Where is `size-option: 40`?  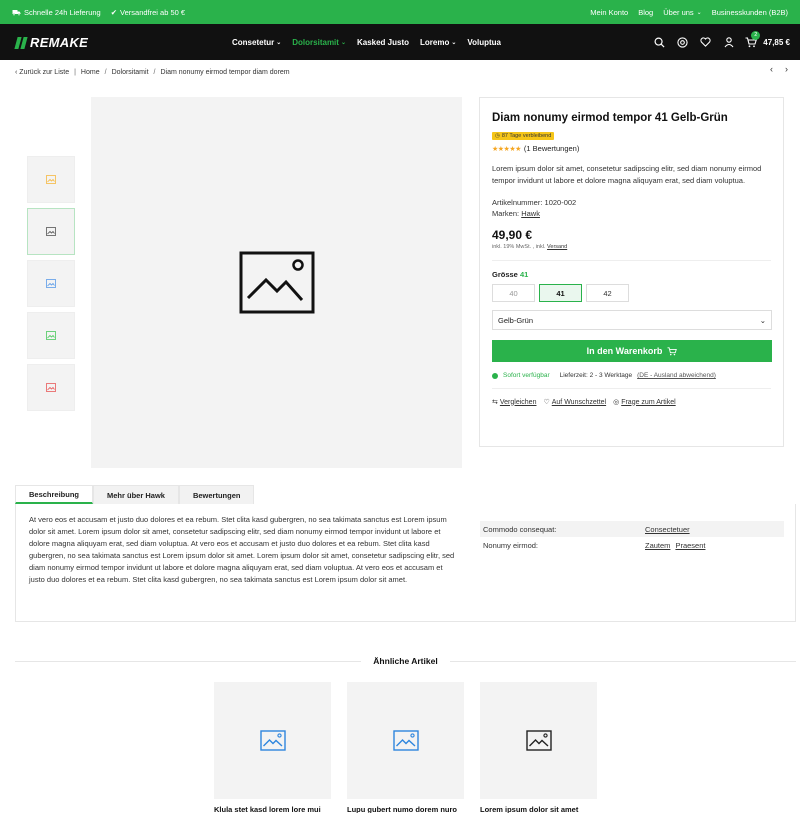
size-option: 40 is located at coordinates (513, 293).